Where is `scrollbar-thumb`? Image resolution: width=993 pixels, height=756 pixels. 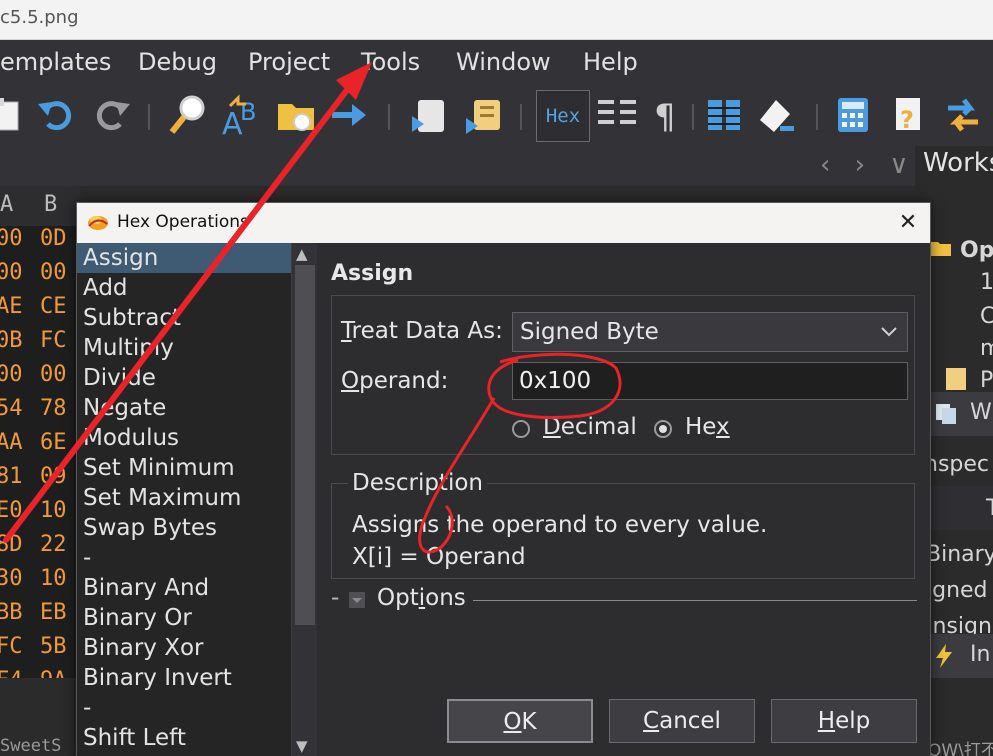
scrollbar-thumb is located at coordinates (305, 445).